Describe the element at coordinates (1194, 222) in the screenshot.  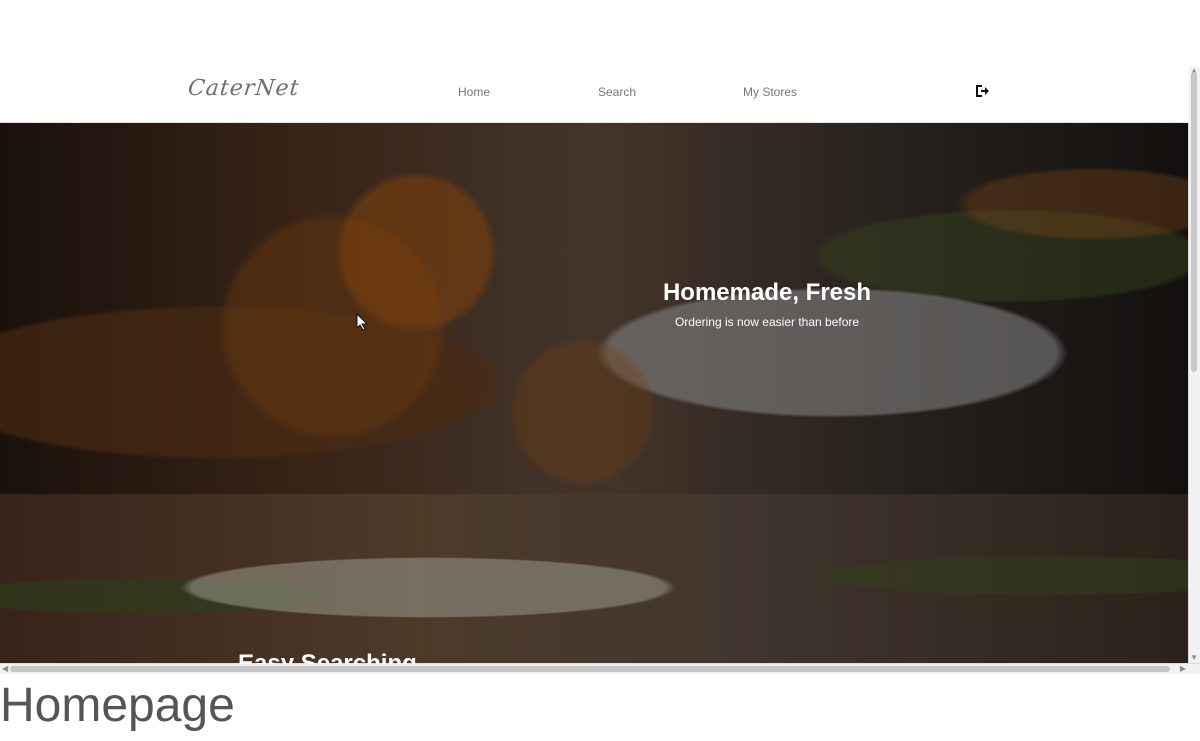
I see `vertical-scroll-thumb` at that location.